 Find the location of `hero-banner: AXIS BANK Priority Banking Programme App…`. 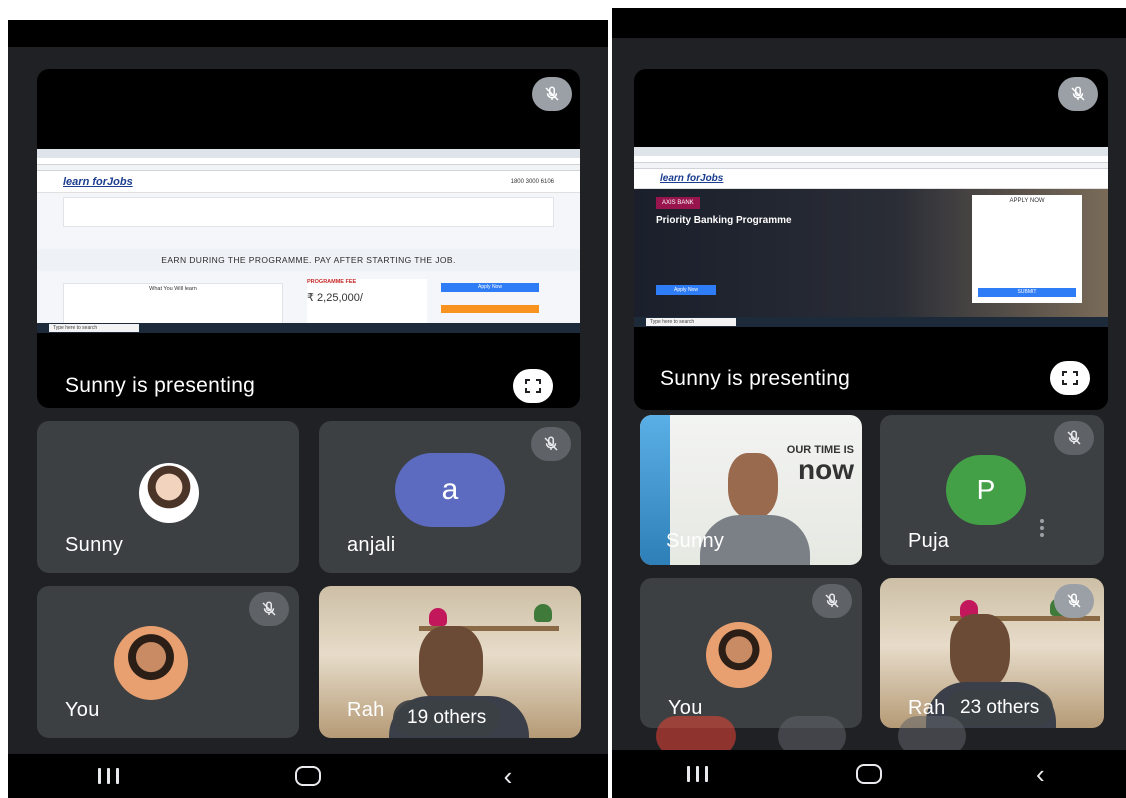

hero-banner: AXIS BANK Priority Banking Programme App… is located at coordinates (871, 253).